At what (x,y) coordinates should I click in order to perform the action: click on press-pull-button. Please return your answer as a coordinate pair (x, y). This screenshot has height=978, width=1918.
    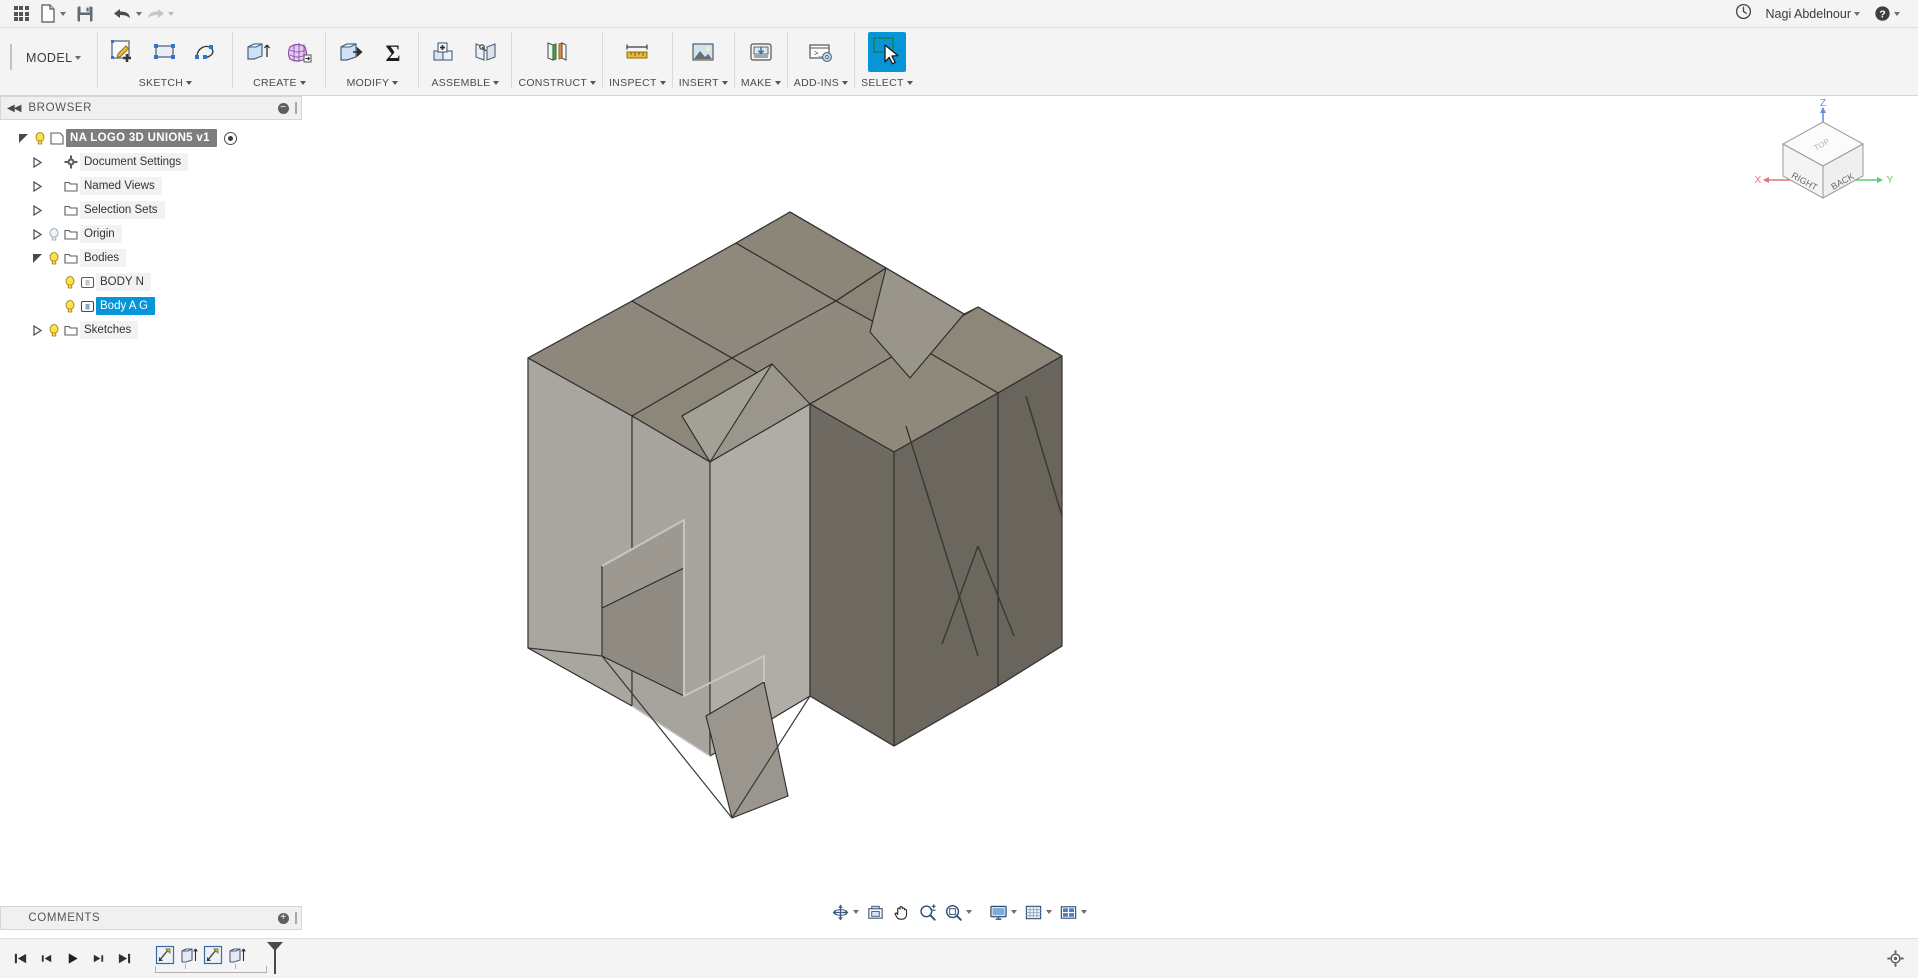
    Looking at the image, I should click on (351, 52).